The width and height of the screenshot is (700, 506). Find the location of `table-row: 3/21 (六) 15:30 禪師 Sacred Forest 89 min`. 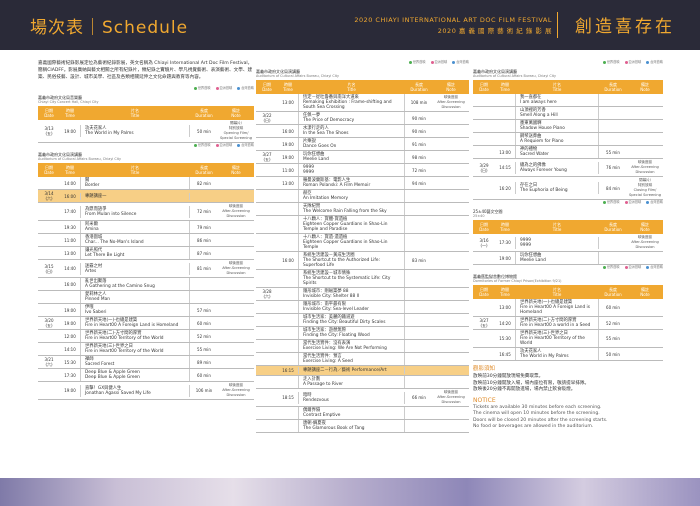

table-row: 3/21 (六) 15:30 禪師 Sacred Forest 89 min is located at coordinates (146, 362).